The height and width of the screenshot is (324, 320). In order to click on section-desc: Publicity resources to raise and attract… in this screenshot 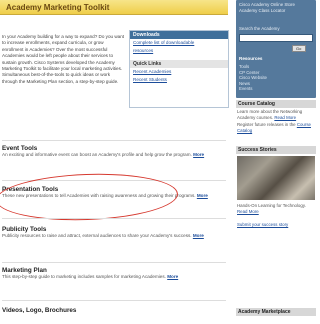, I will do `click(103, 235)`.